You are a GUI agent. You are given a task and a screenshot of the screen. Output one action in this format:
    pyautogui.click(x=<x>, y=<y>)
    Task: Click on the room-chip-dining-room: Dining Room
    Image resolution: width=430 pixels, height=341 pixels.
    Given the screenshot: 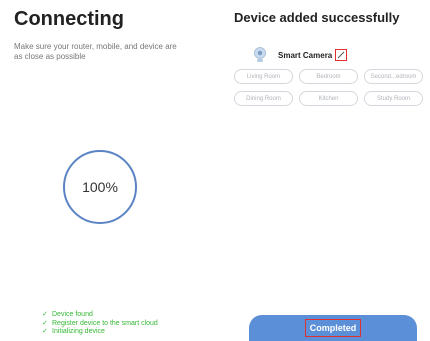 What is the action you would take?
    pyautogui.click(x=263, y=98)
    